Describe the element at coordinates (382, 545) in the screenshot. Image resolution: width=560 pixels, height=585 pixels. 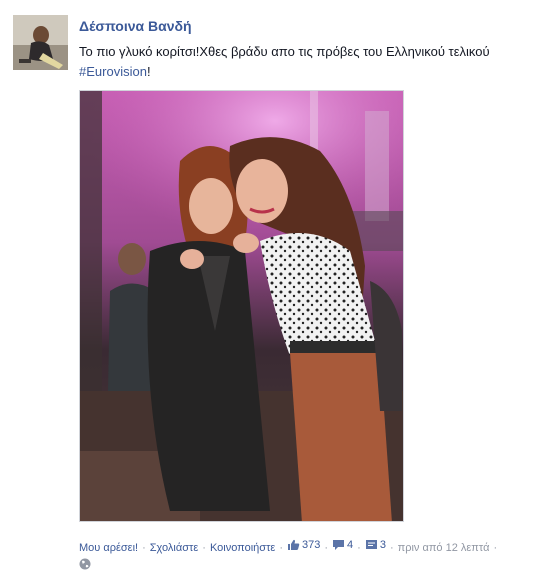
I see `shares-count: 3` at that location.